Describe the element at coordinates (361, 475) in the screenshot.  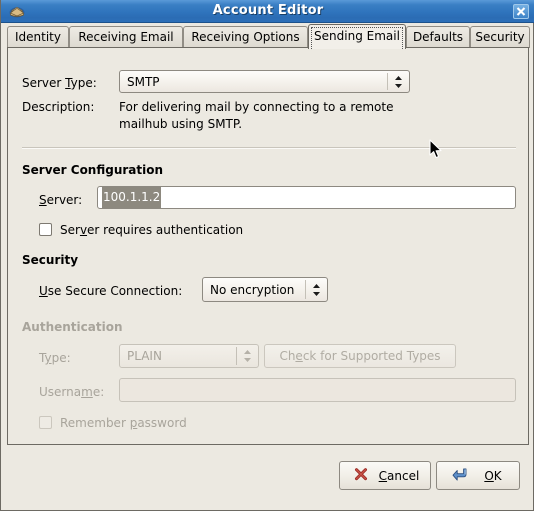
I see `close-x-icon` at that location.